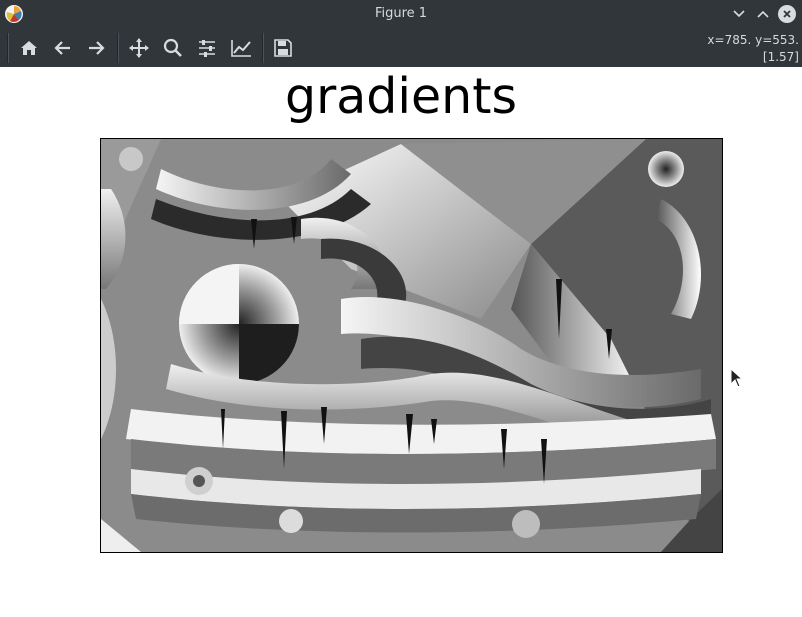 The height and width of the screenshot is (617, 802). Describe the element at coordinates (401, 47) in the screenshot. I see `navigation-toolbar: x=785. y=553. [1.57]` at that location.